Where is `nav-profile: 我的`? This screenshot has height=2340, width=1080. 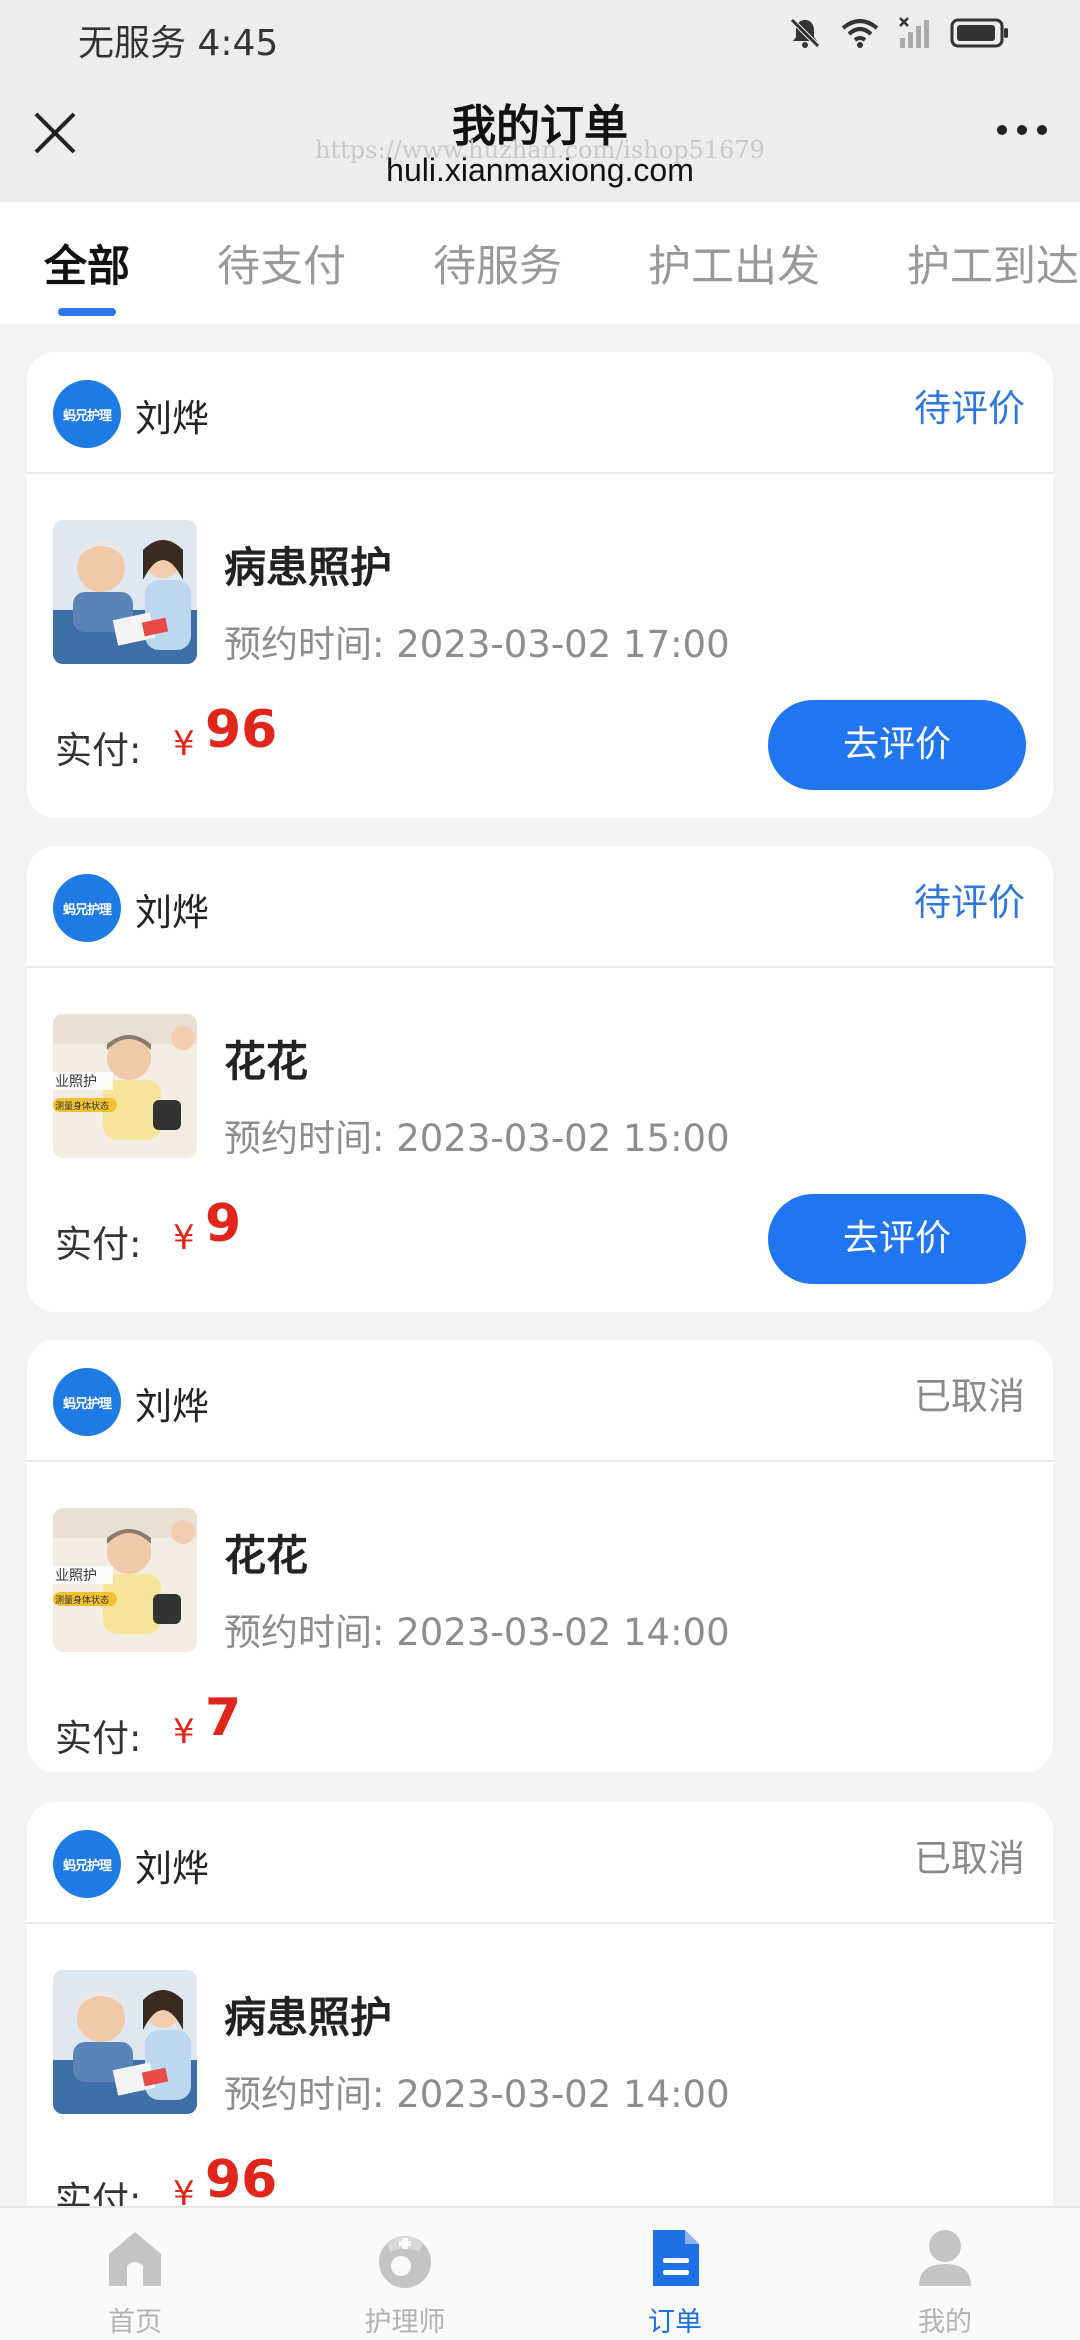 nav-profile: 我的 is located at coordinates (945, 2274).